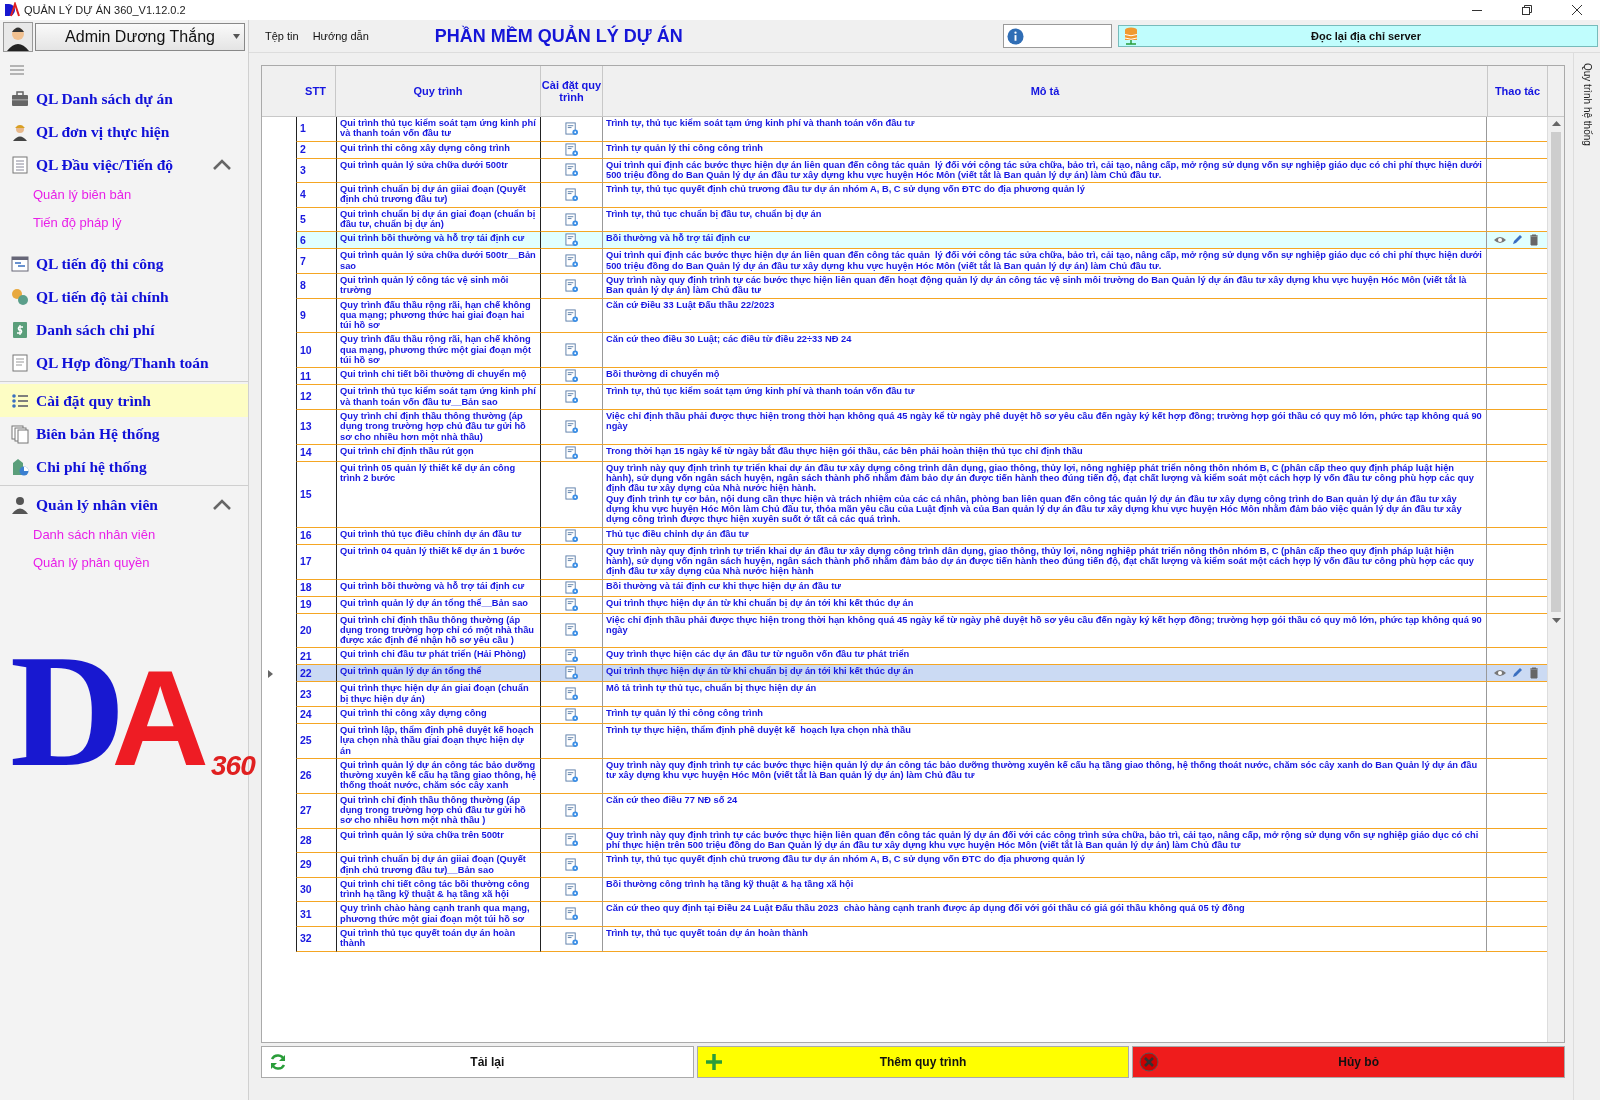 Image resolution: width=1600 pixels, height=1100 pixels. I want to click on table-row: 18 Qui trình bồi thường và hỗ trợ tái định cư Bồi thường và tái định cư khi thực hiện dự án đầu tư, so click(904, 588).